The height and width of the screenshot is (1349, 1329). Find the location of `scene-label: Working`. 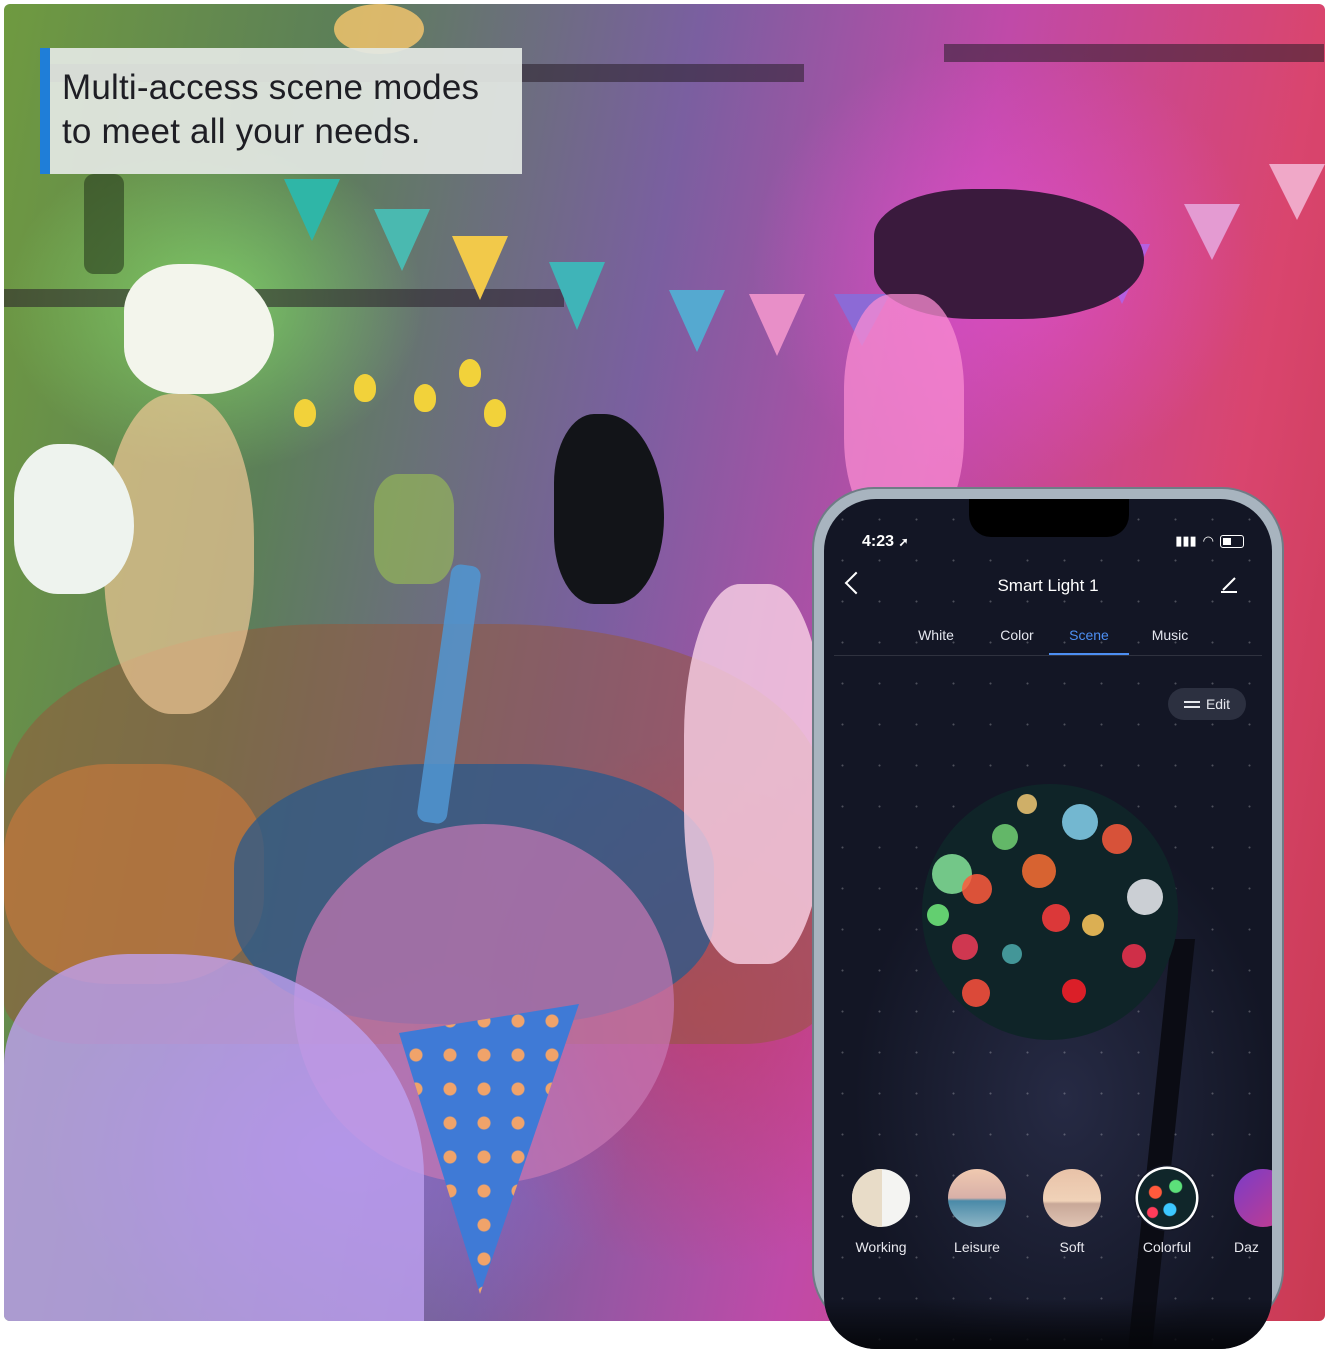

scene-label: Working is located at coordinates (881, 1247).